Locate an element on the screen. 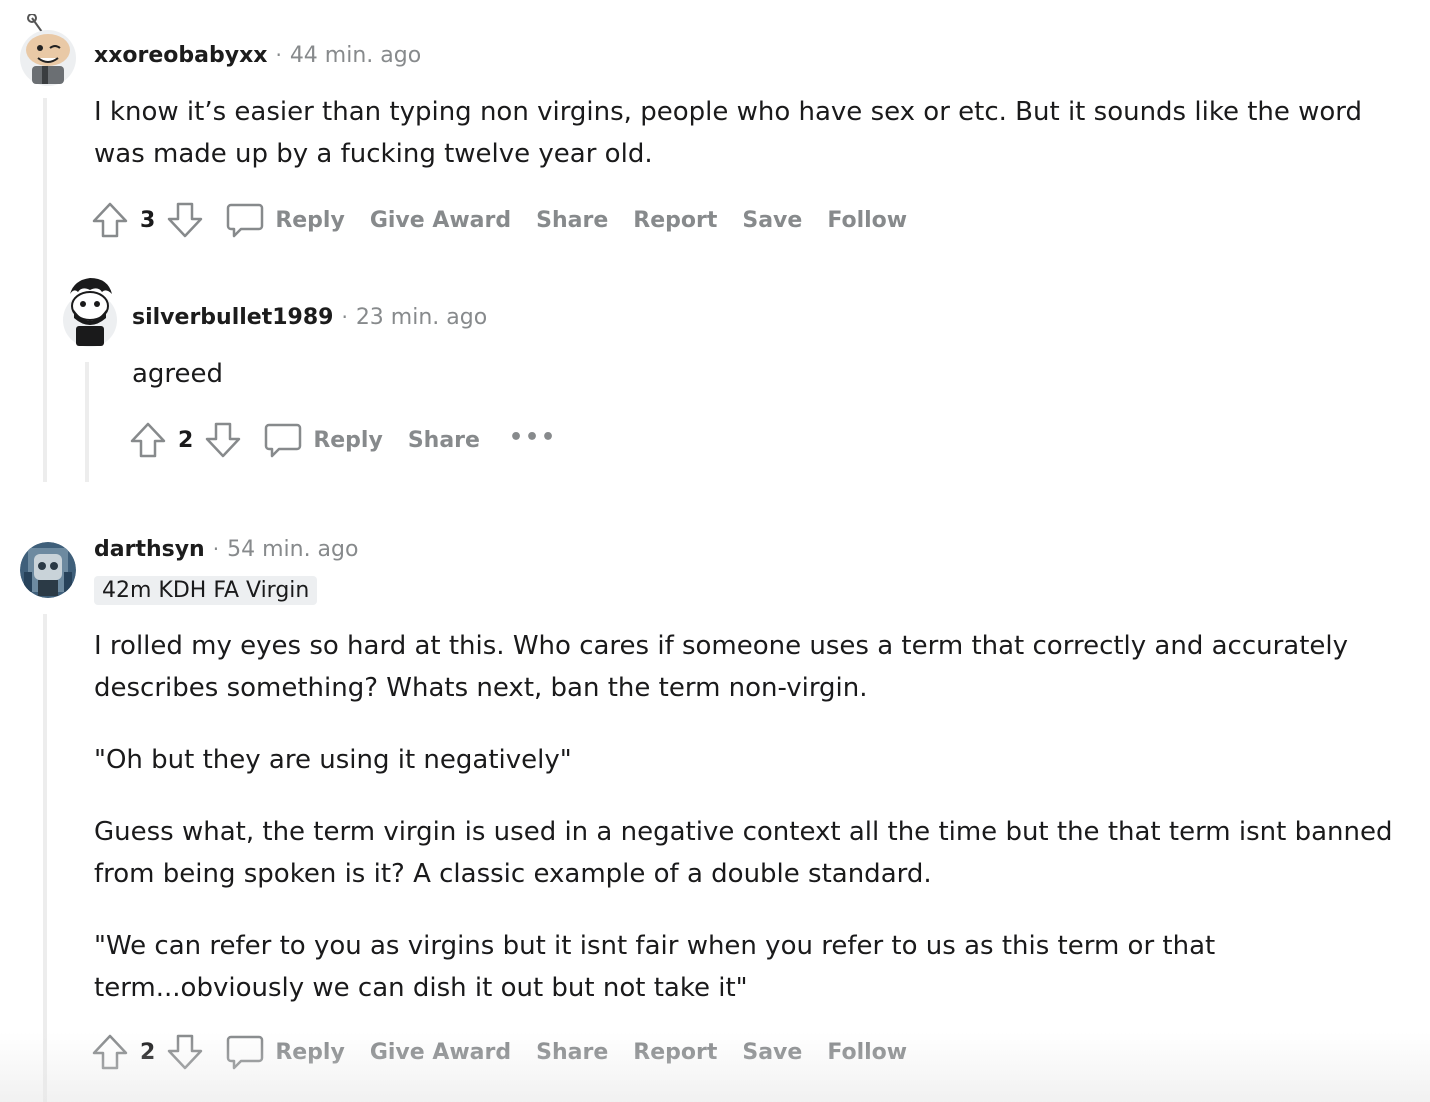 This screenshot has width=1430, height=1102. username-link: darthsyn is located at coordinates (149, 549).